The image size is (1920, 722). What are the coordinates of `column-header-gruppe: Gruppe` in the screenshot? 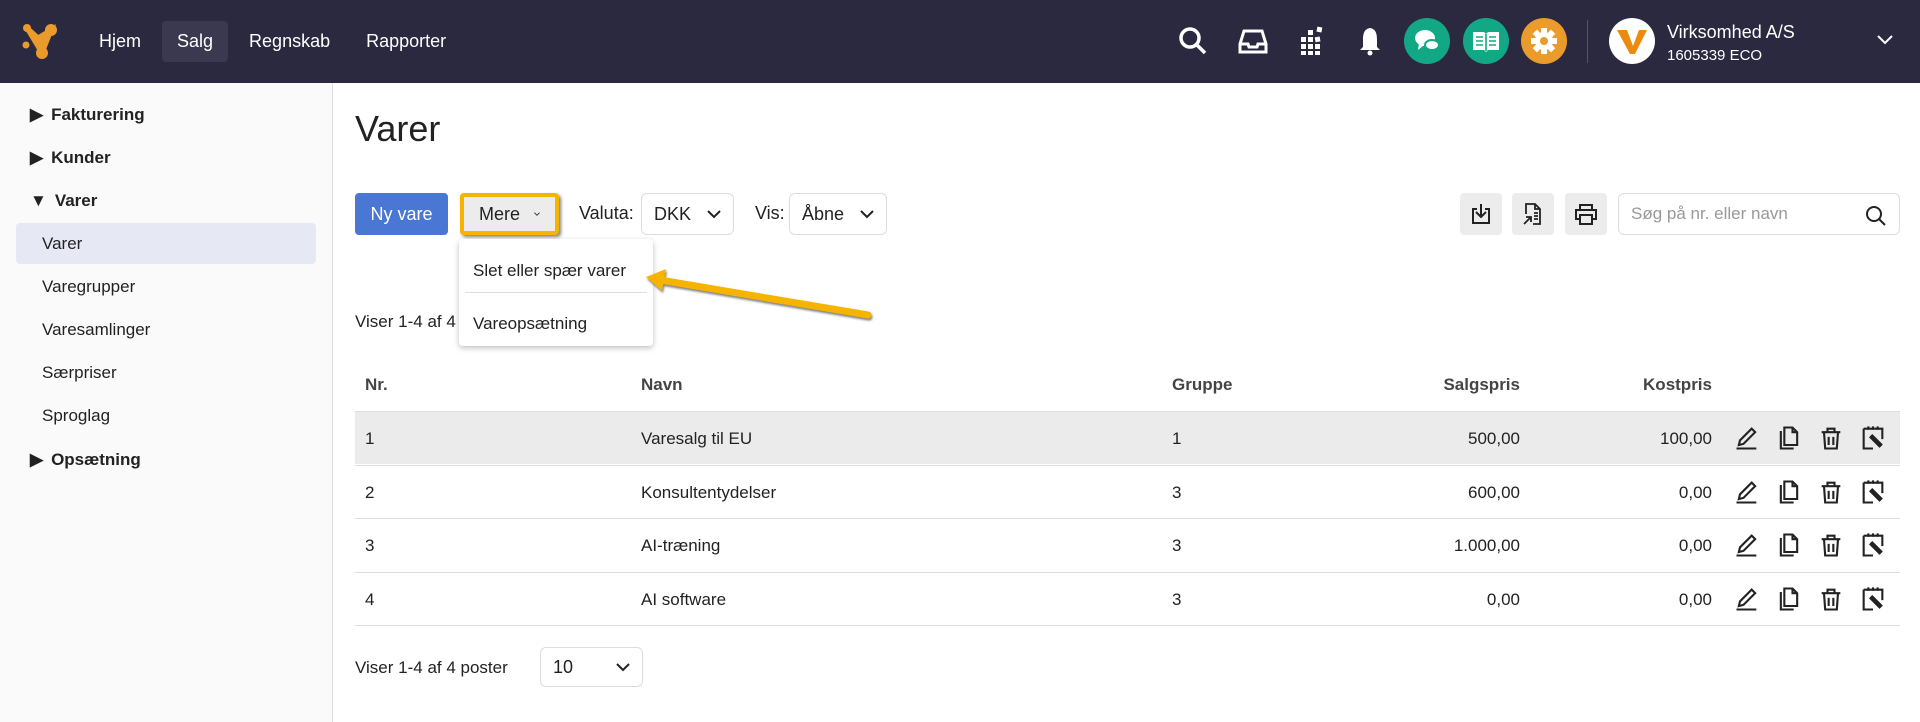 It's located at (1202, 385).